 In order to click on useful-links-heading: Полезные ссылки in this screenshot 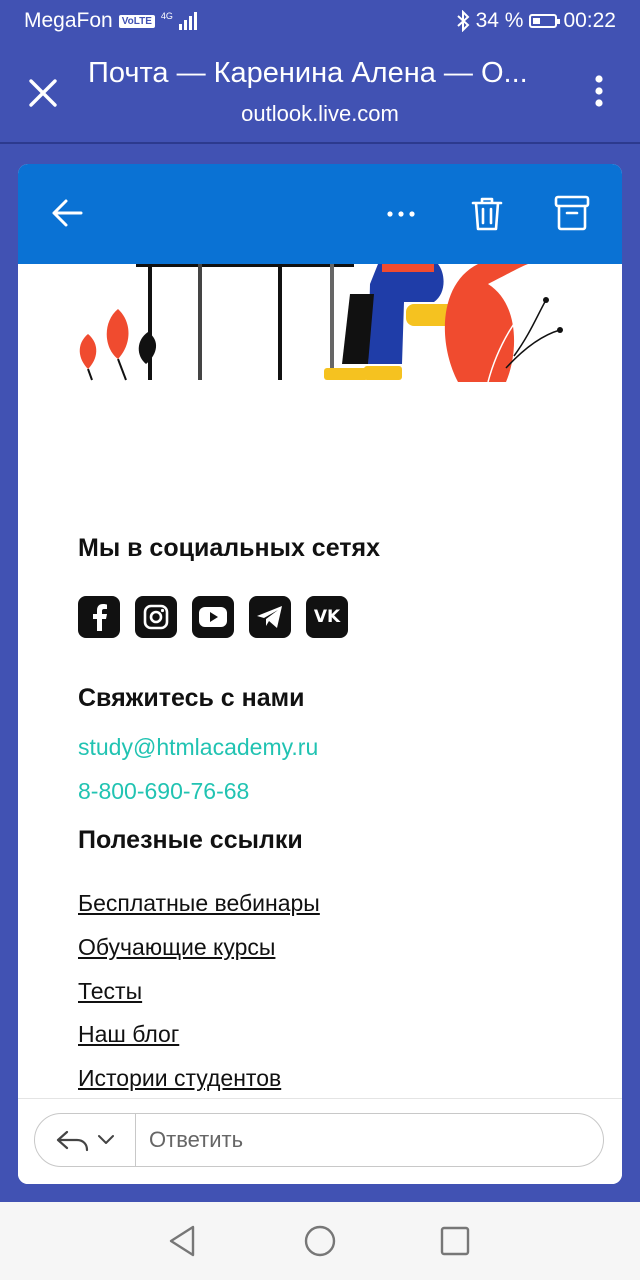, I will do `click(190, 840)`.